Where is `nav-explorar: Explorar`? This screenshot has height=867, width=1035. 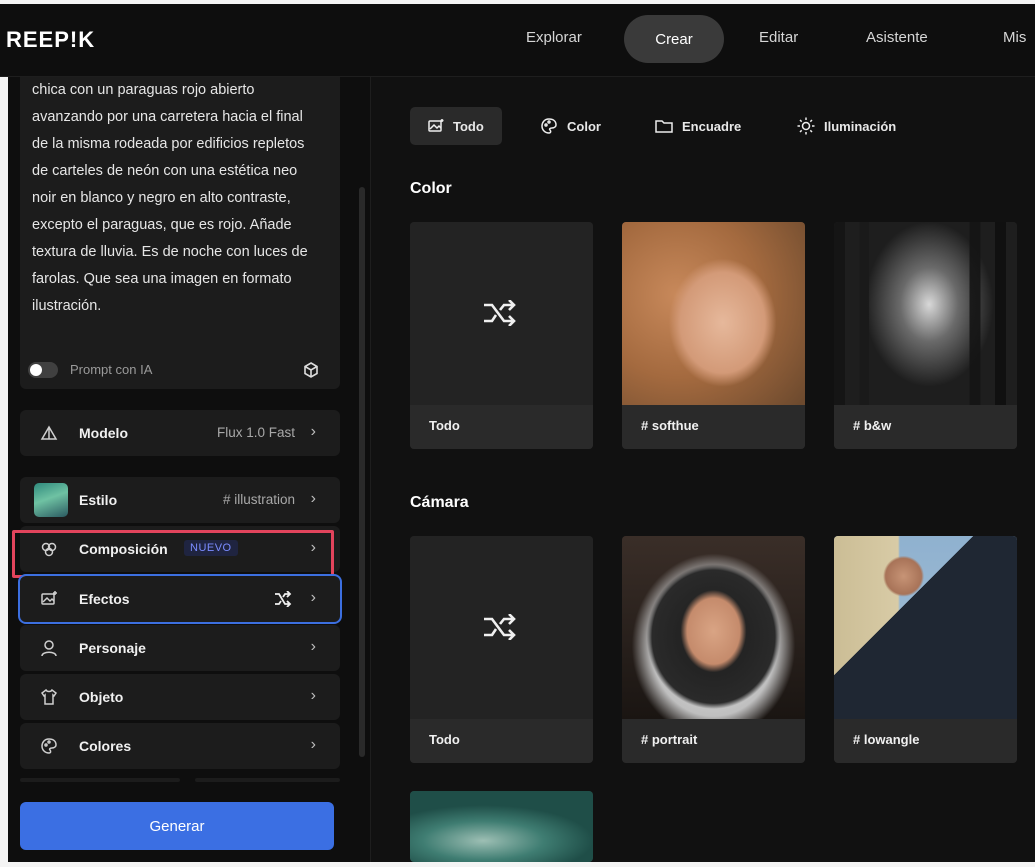 nav-explorar: Explorar is located at coordinates (554, 37).